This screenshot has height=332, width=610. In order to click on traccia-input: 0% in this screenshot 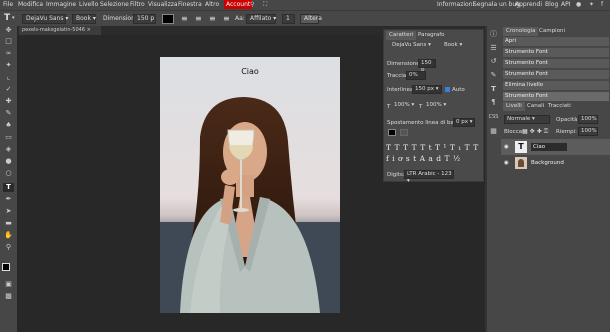, I will do `click(416, 75)`.